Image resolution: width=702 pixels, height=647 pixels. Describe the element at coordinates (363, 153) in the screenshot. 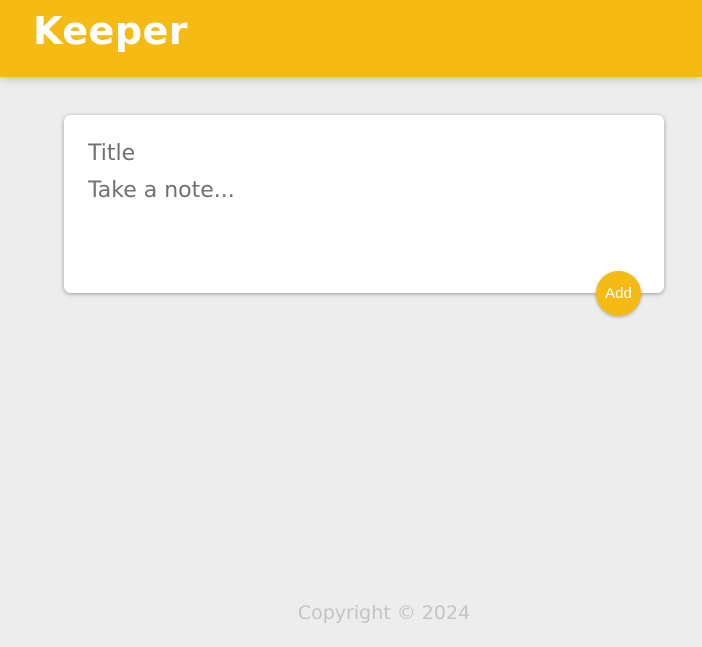

I see `title-input` at that location.